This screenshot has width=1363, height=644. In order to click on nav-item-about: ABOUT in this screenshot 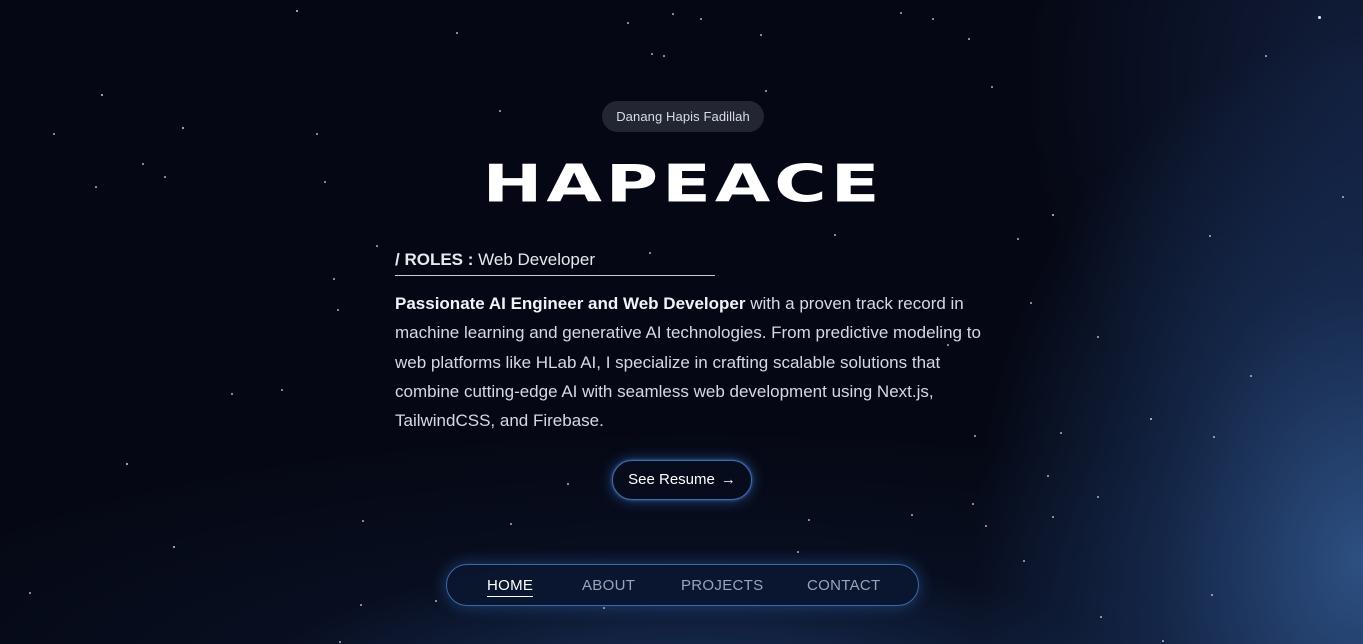, I will do `click(608, 586)`.